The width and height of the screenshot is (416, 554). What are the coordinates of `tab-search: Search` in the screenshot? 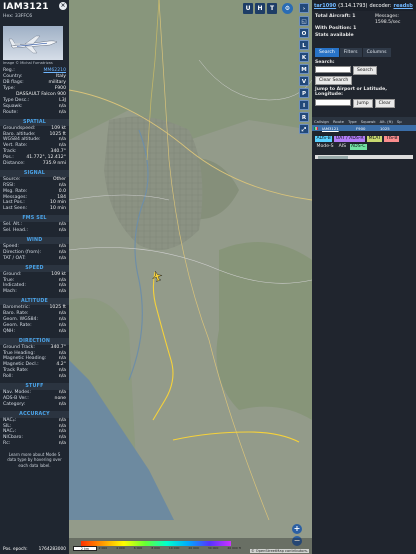 It's located at (327, 52).